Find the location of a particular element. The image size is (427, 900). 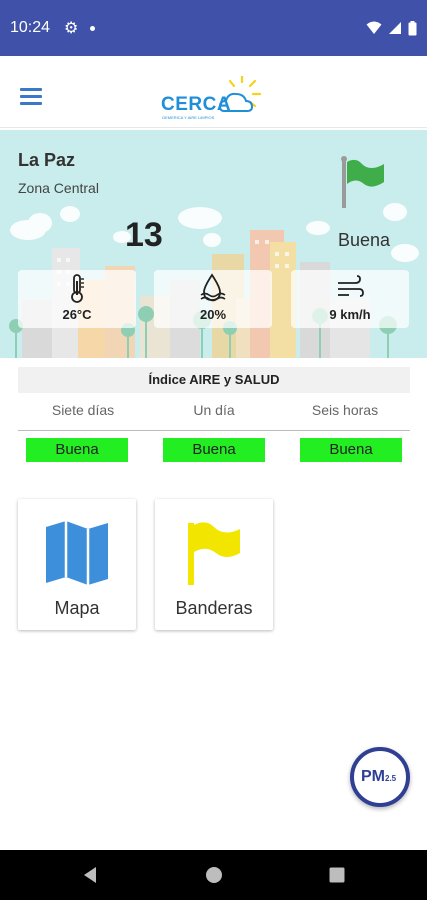

aqi-value: 13 is located at coordinates (144, 235).